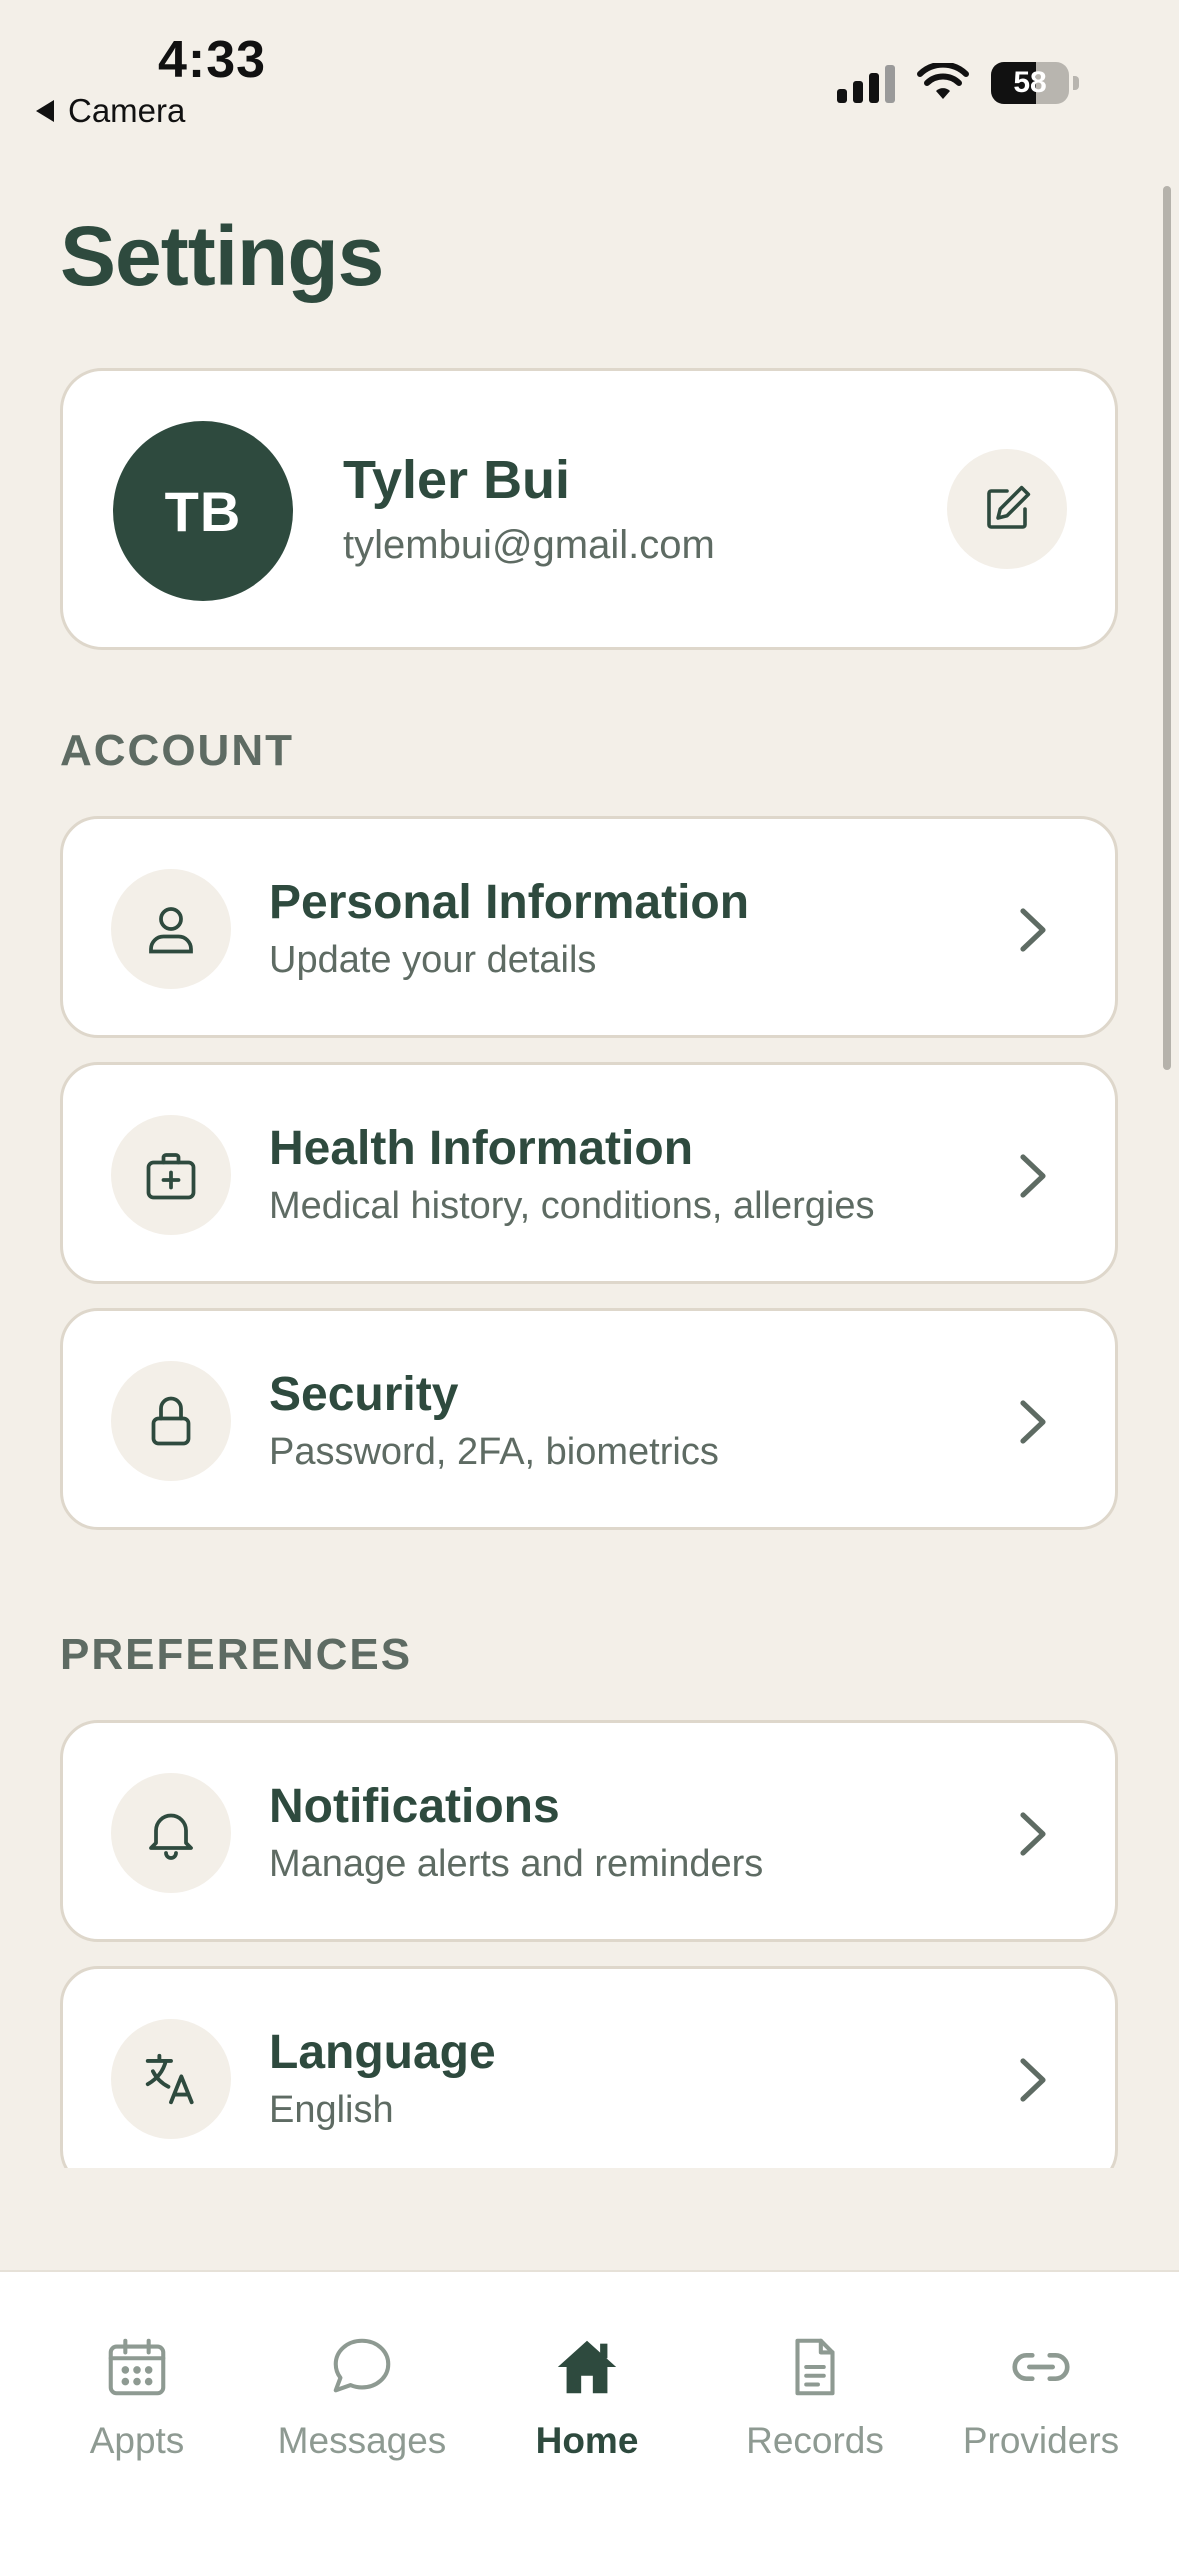 The image size is (1179, 2556). I want to click on row-subtitle: English, so click(331, 2110).